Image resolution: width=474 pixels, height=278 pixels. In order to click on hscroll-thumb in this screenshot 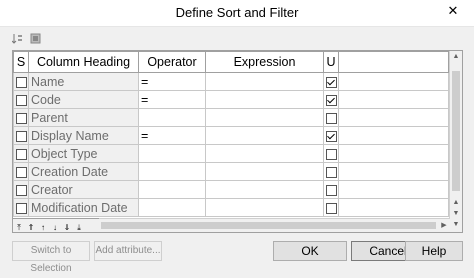, I will do `click(268, 225)`.